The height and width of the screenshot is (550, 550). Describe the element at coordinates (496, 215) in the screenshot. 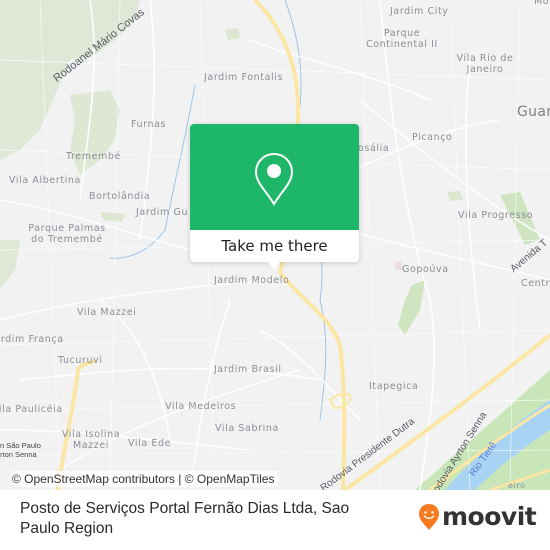

I see `place-label: Vila Progresso` at that location.